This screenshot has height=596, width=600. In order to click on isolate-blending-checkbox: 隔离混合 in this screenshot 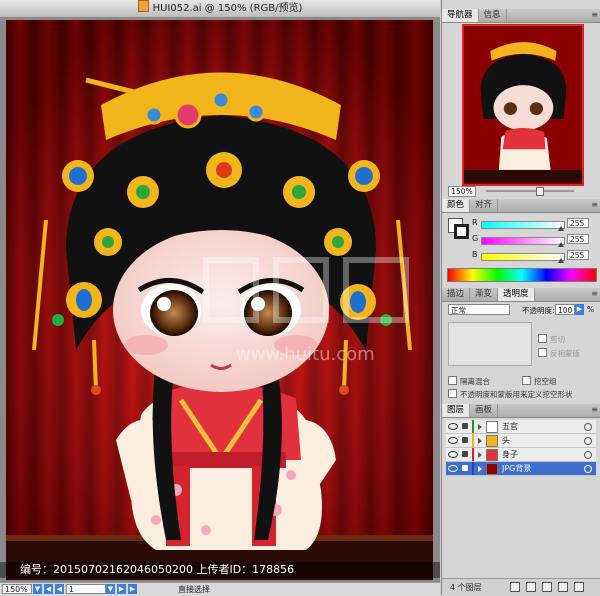, I will do `click(469, 381)`.